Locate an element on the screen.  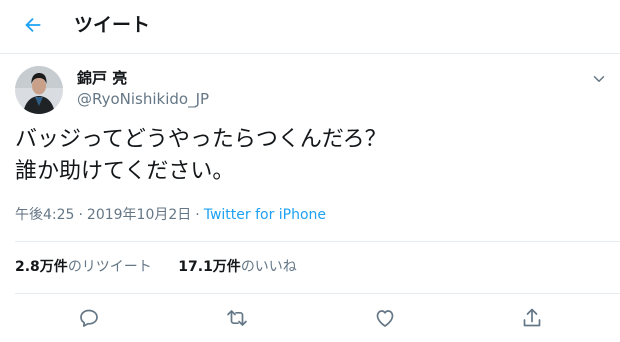
likes-count: 17.1万件 is located at coordinates (209, 267).